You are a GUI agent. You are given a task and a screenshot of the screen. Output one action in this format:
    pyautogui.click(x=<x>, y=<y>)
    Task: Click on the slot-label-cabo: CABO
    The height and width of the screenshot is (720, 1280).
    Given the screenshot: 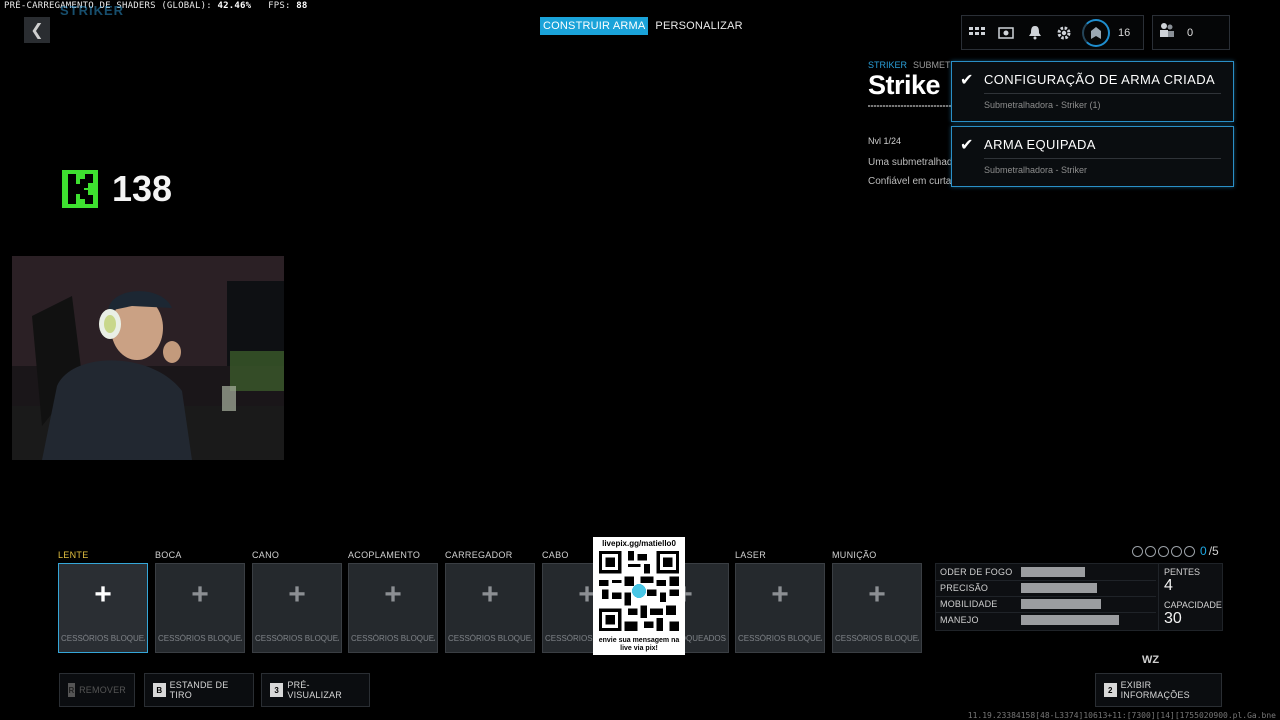 What is the action you would take?
    pyautogui.click(x=555, y=555)
    